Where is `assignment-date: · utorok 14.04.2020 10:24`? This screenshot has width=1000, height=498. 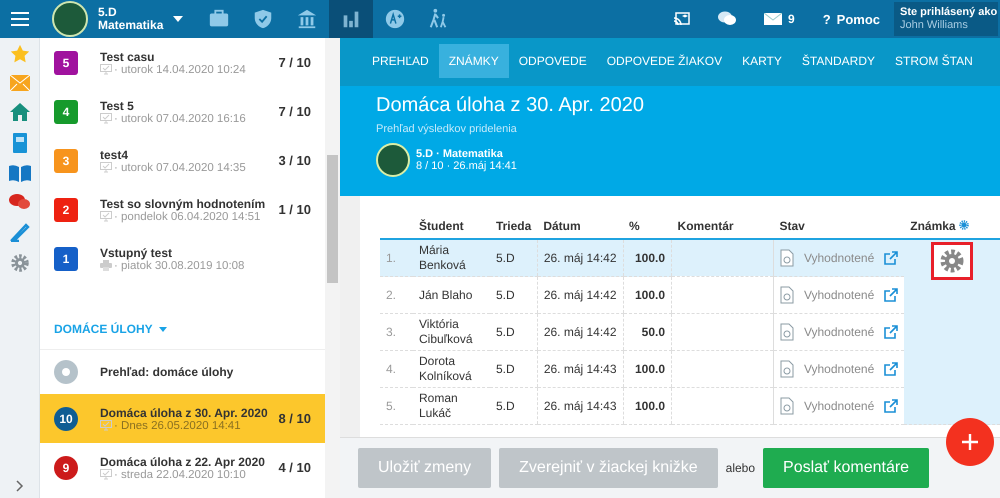
assignment-date: · utorok 14.04.2020 10:24 is located at coordinates (180, 70).